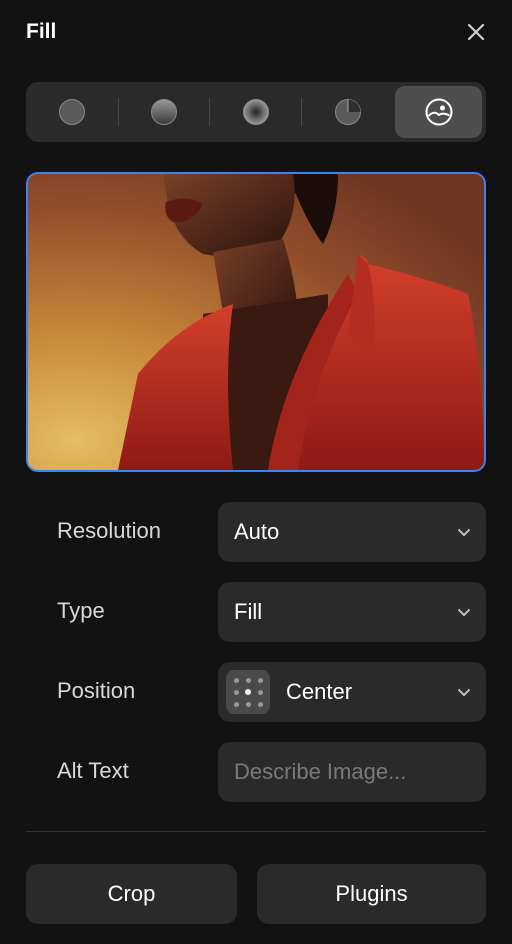 The height and width of the screenshot is (944, 512). I want to click on position-grid-icon, so click(248, 692).